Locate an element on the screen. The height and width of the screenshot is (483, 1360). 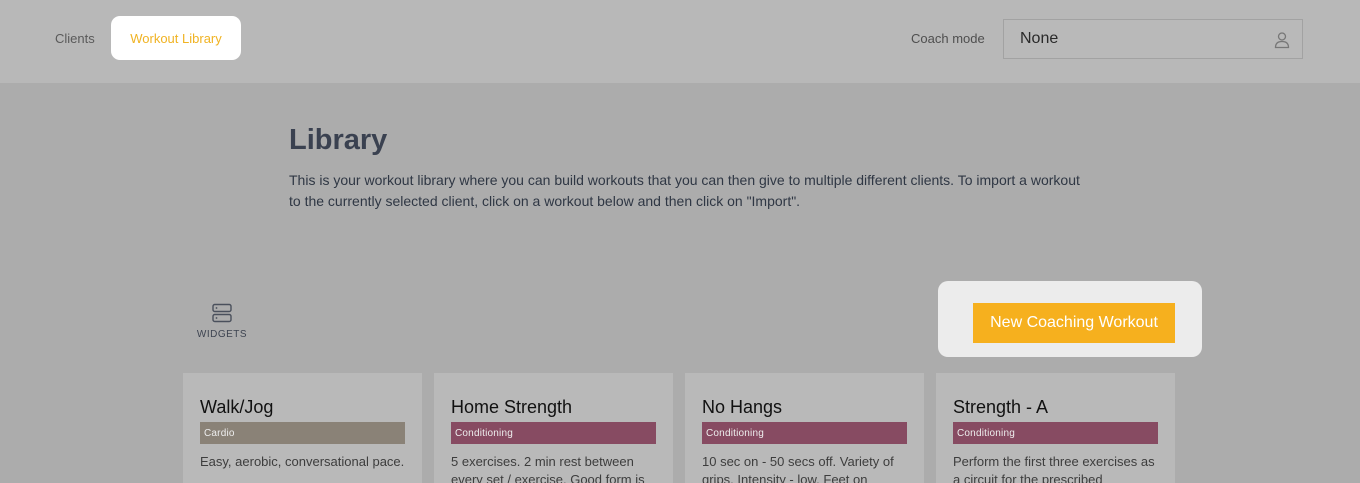
workout-card-title: Home Strength is located at coordinates (512, 407).